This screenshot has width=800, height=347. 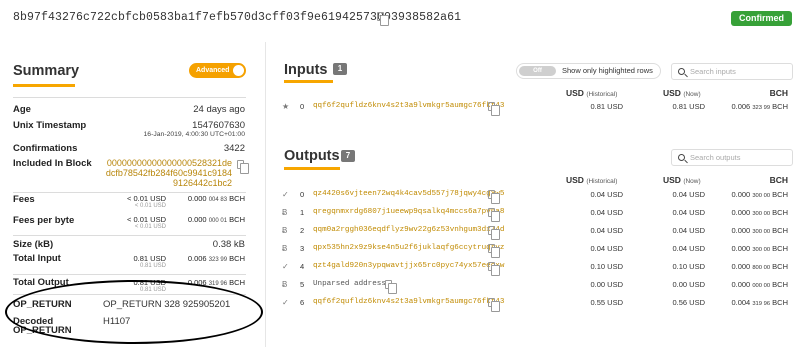 What do you see at coordinates (692, 181) in the screenshot?
I see `col-subheader: (Now)` at bounding box center [692, 181].